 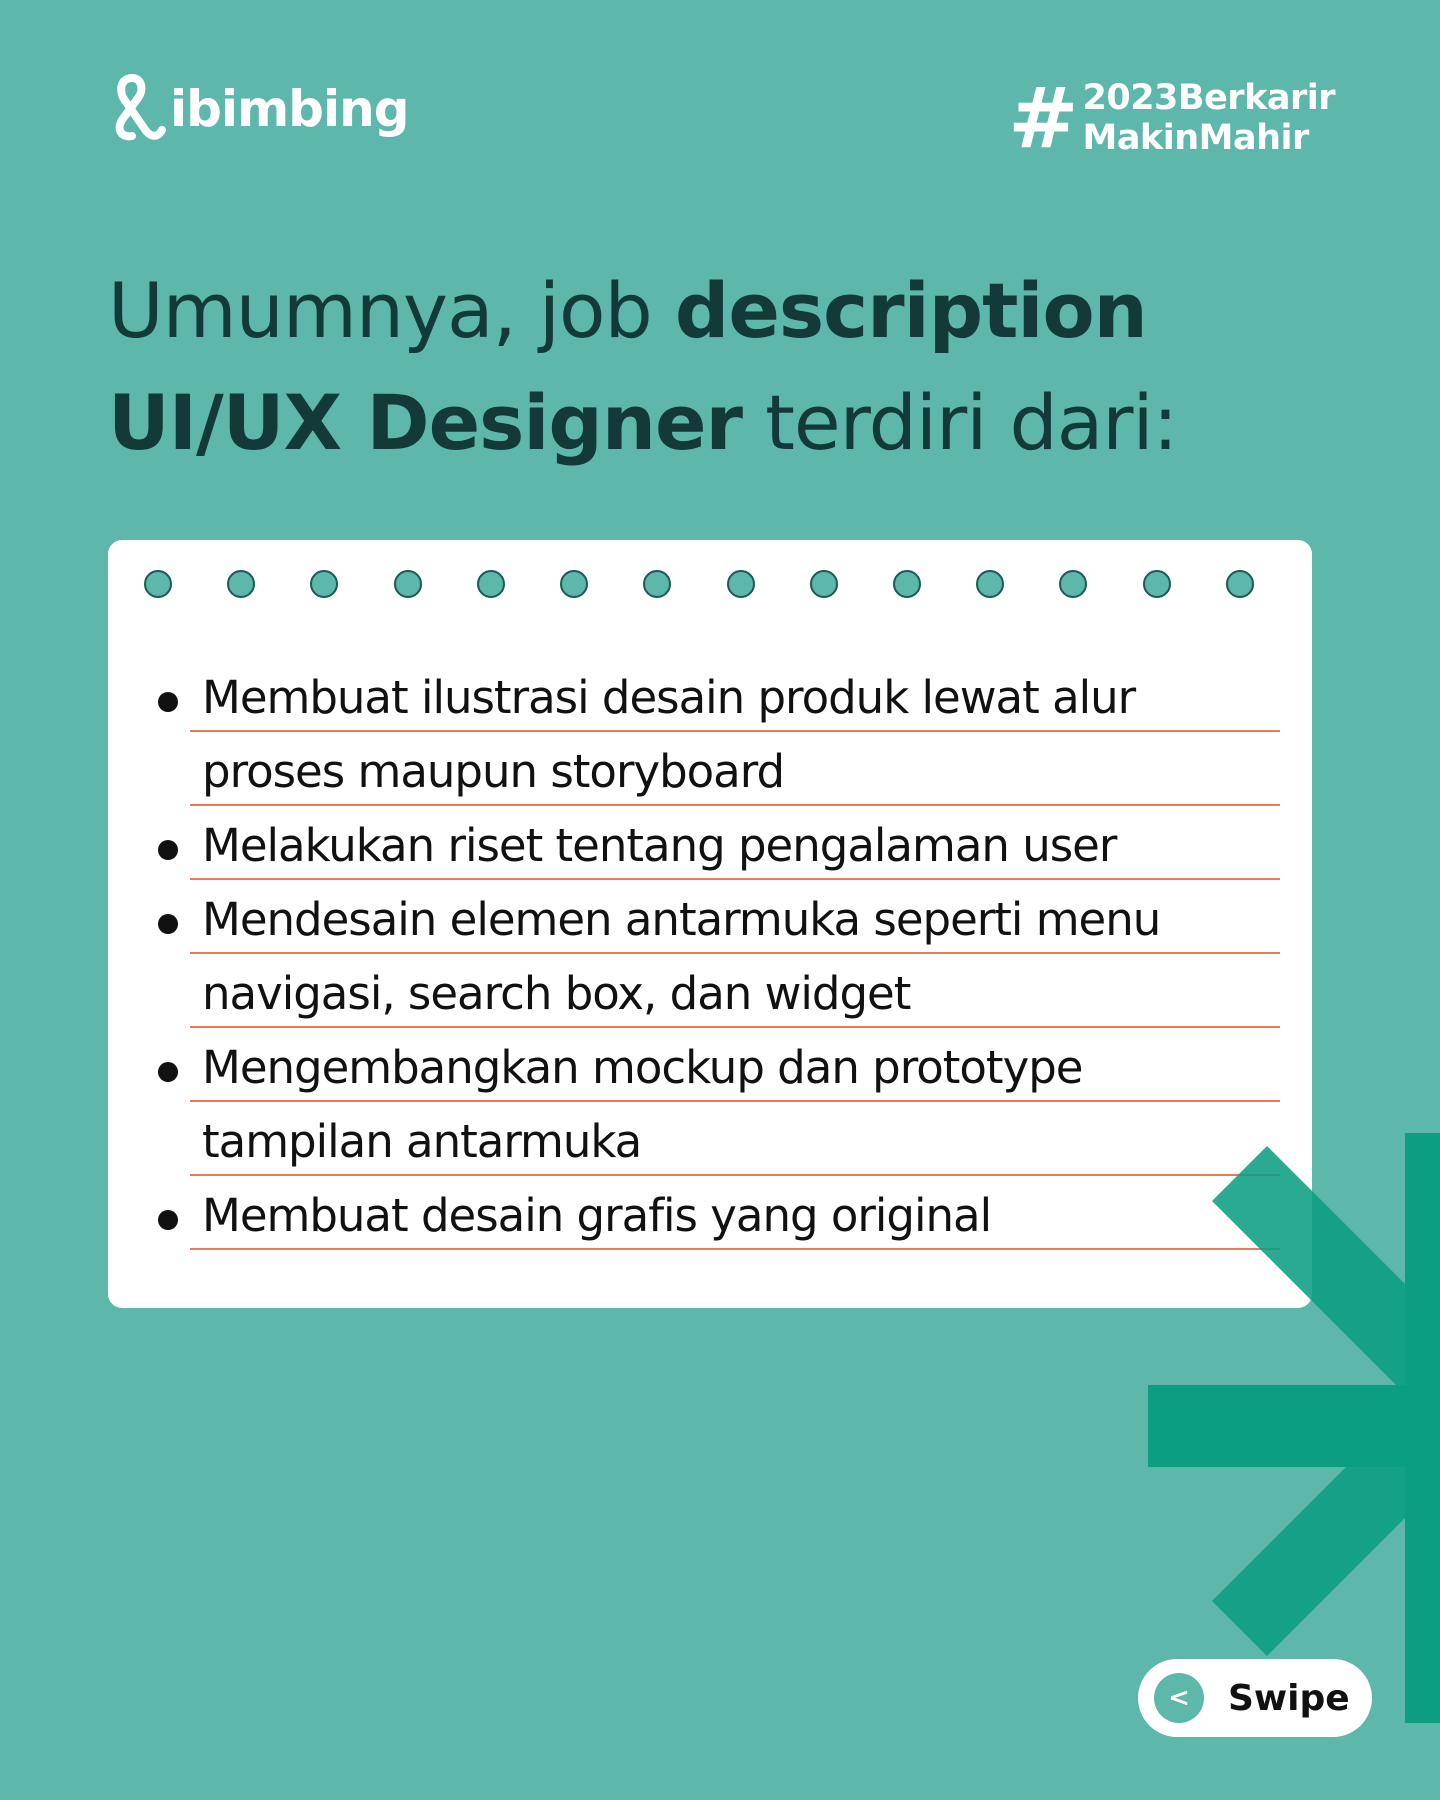 I want to click on list-item-line: Membuat desain grafis yang original, so click(x=735, y=1213).